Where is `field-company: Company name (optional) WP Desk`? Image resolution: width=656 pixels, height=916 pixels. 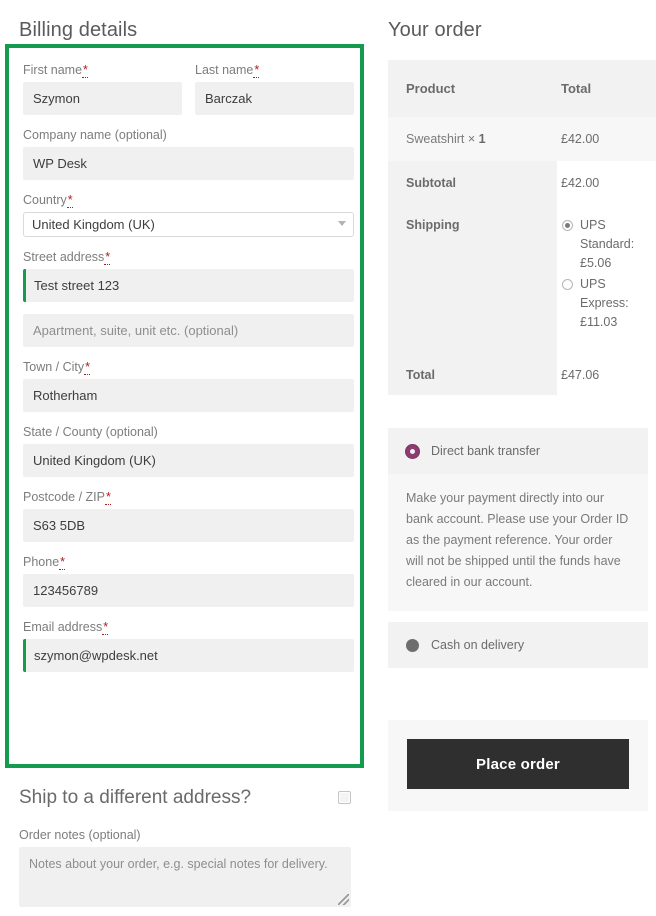
field-company: Company name (optional) WP Desk is located at coordinates (188, 153).